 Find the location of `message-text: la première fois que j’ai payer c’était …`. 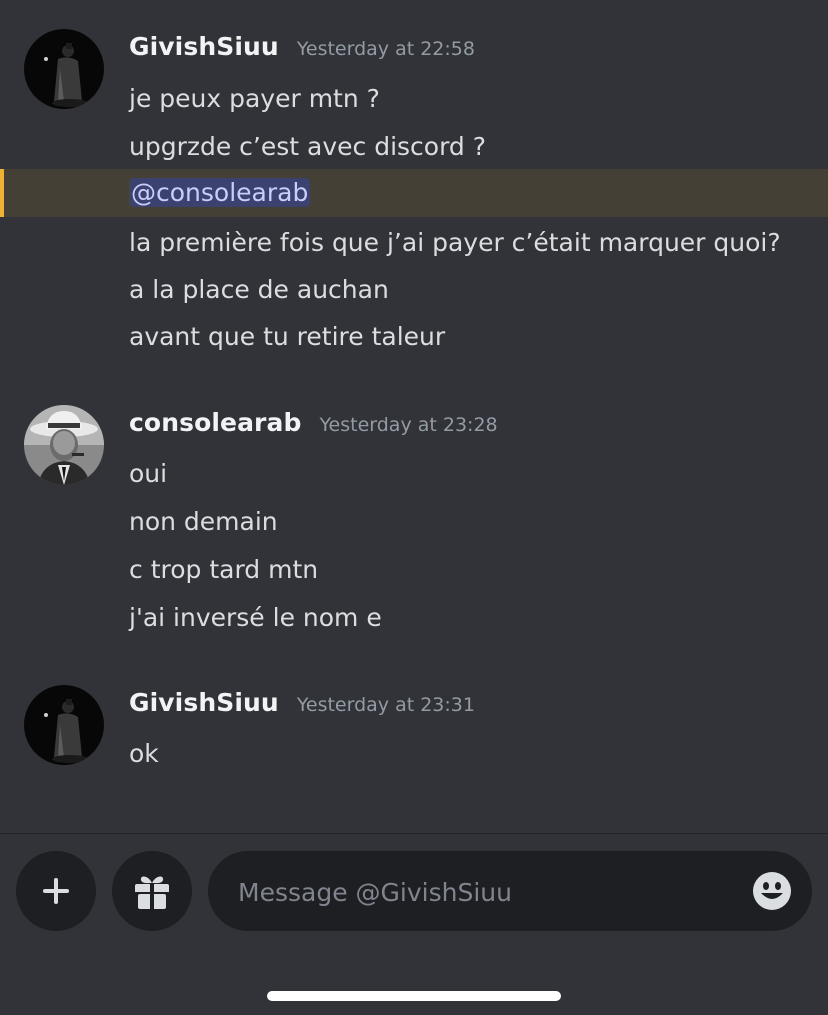

message-text: la première fois que j’ai payer c’était … is located at coordinates (455, 243).